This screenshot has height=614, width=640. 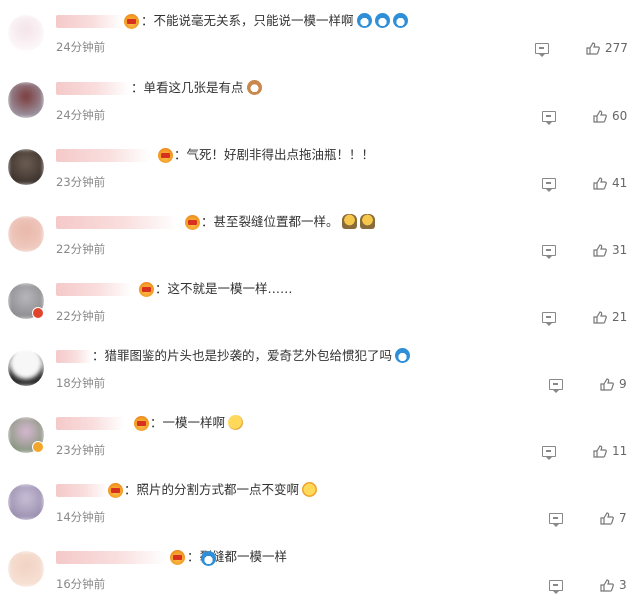 What do you see at coordinates (616, 48) in the screenshot?
I see `like-count: 277` at bounding box center [616, 48].